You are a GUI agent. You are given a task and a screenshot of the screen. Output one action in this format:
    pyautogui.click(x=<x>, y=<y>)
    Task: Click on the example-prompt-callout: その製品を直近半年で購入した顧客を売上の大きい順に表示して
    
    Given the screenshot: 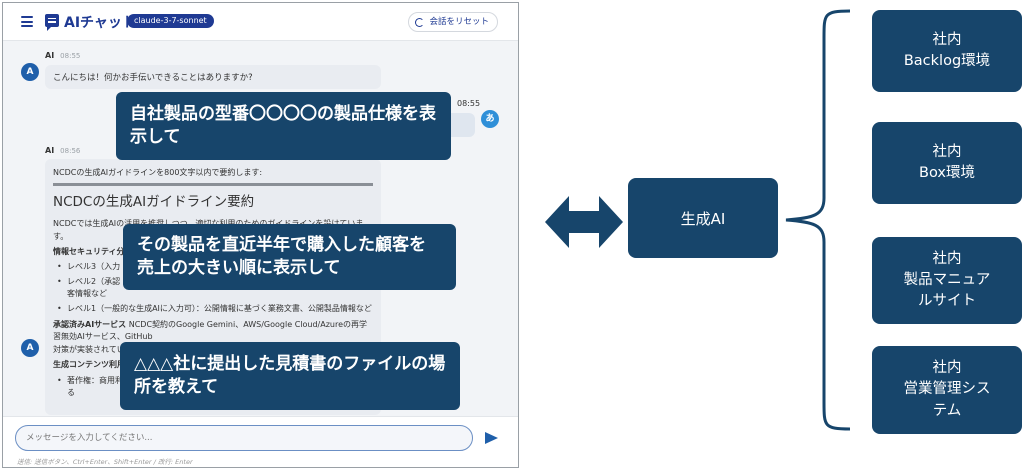 What is the action you would take?
    pyautogui.click(x=289, y=257)
    